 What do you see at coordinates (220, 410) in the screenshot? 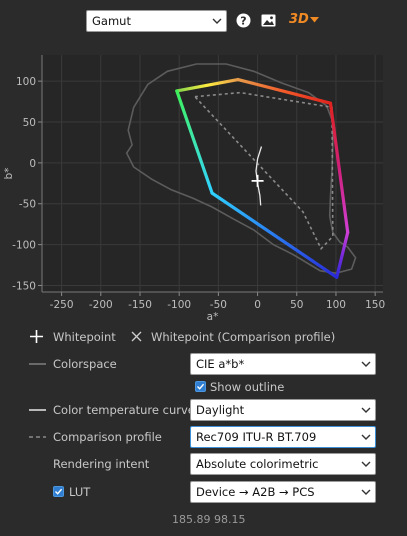
I see `temp-curve-select-value: Daylight` at bounding box center [220, 410].